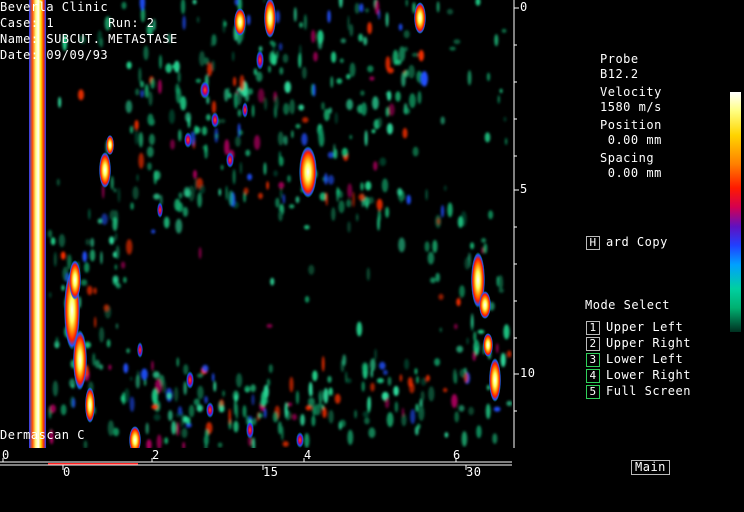 The height and width of the screenshot is (512, 744). What do you see at coordinates (631, 92) in the screenshot?
I see `velocity-label: Velocity` at bounding box center [631, 92].